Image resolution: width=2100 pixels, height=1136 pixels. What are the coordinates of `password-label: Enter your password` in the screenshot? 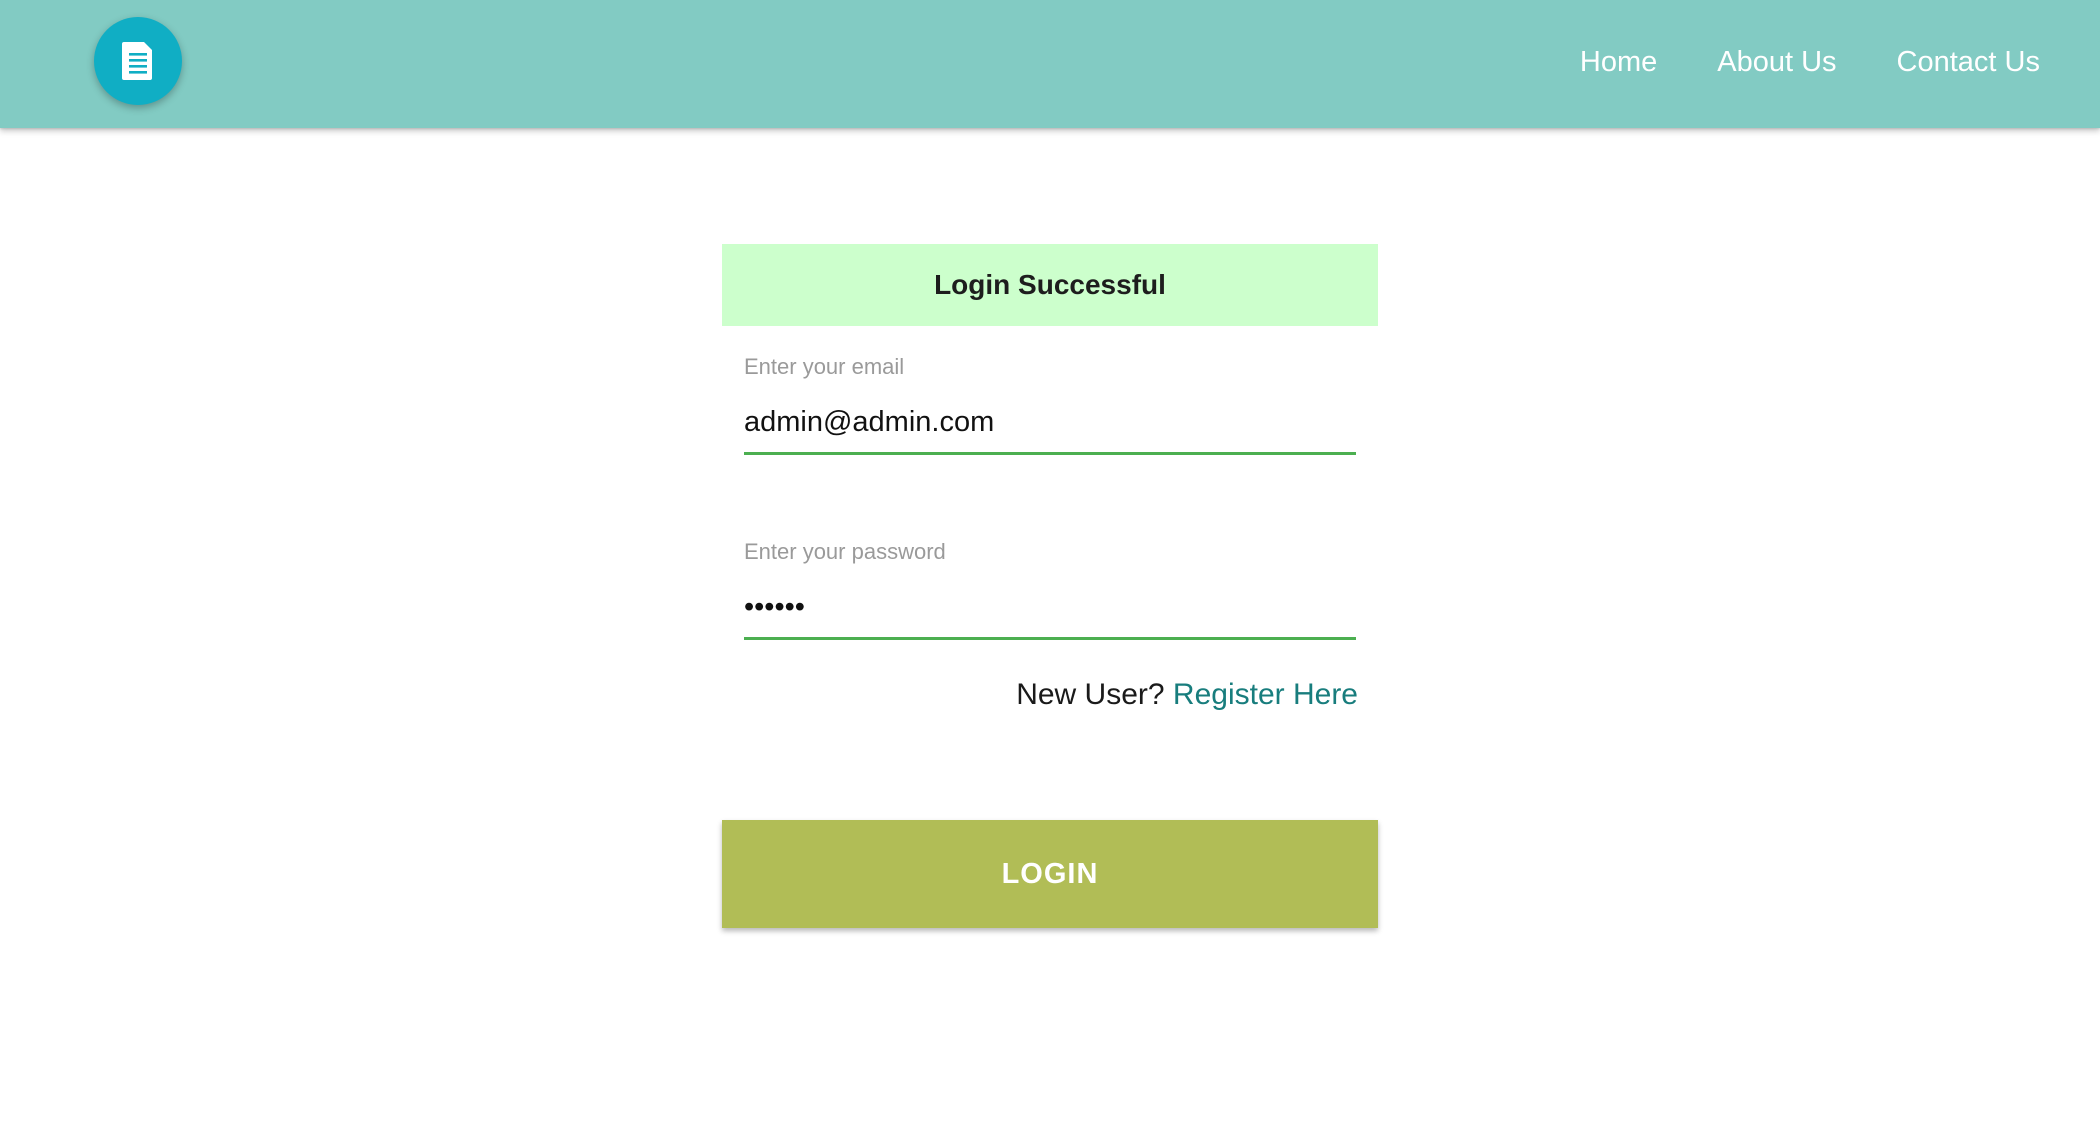 It's located at (845, 551).